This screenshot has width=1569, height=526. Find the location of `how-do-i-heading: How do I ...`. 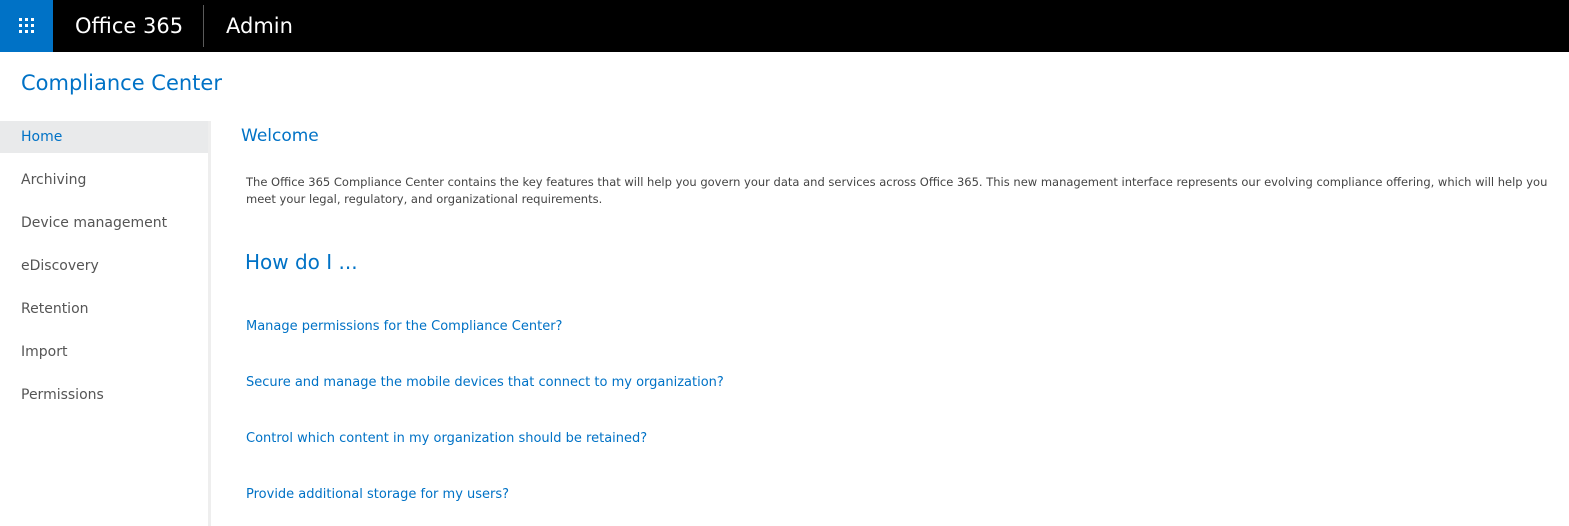

how-do-i-heading: How do I ... is located at coordinates (301, 262).